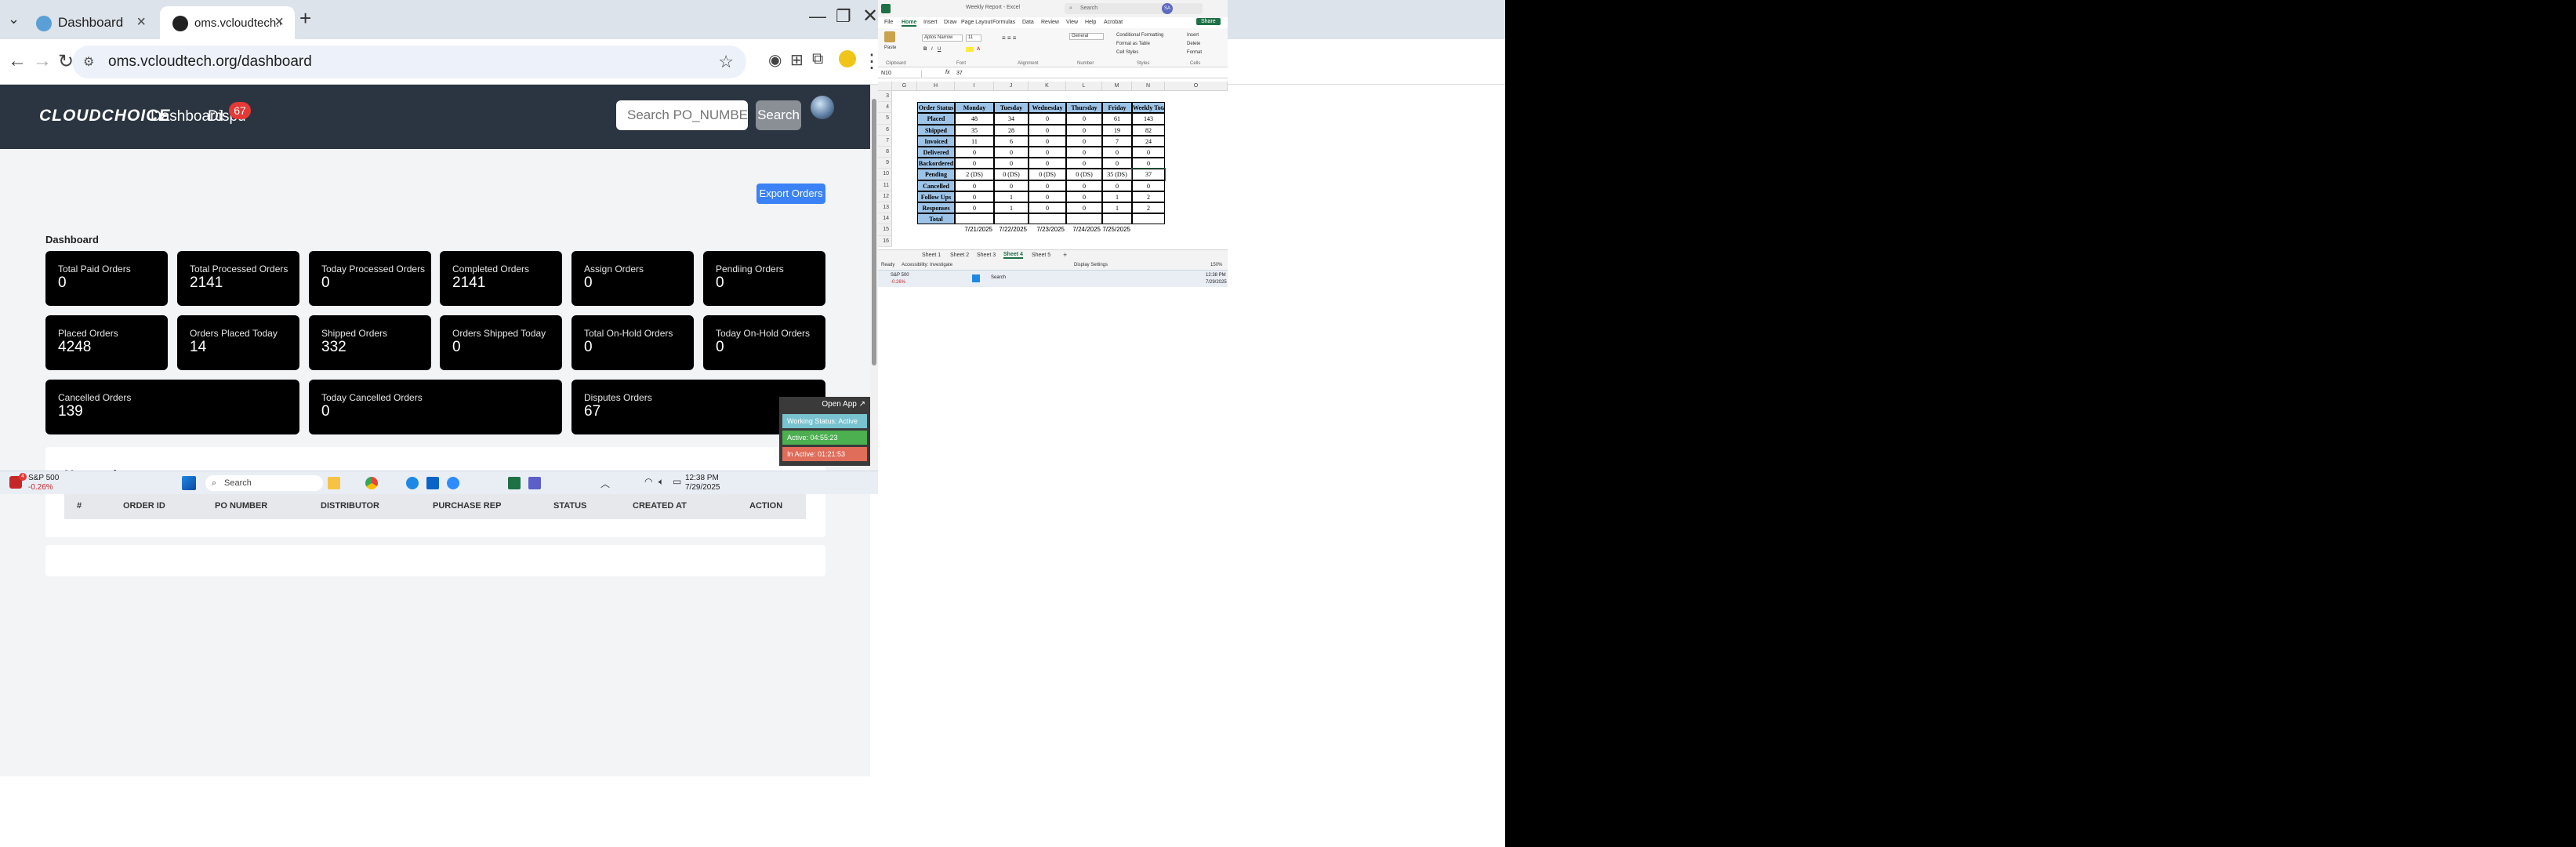 Image resolution: width=2576 pixels, height=847 pixels. Describe the element at coordinates (936, 152) in the screenshot. I see `cell: Delivered` at that location.